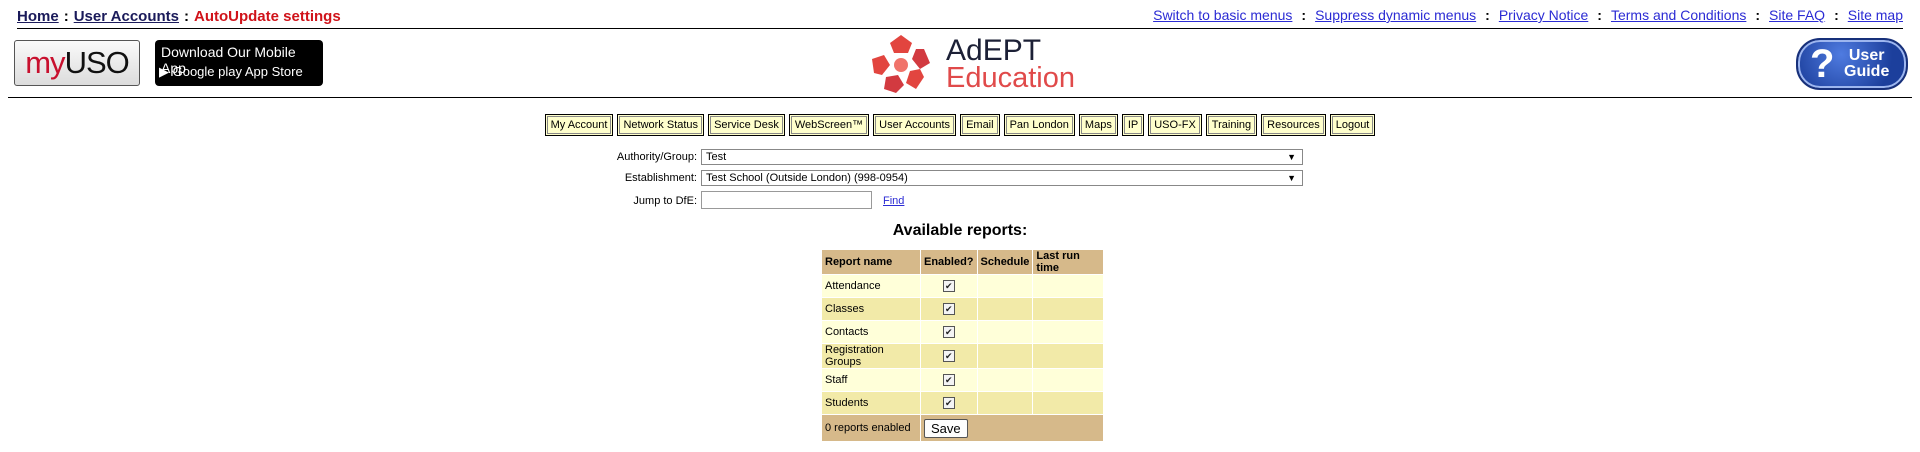  What do you see at coordinates (126, 16) in the screenshot?
I see `breadcrumb-user-accounts-link: User Accounts` at bounding box center [126, 16].